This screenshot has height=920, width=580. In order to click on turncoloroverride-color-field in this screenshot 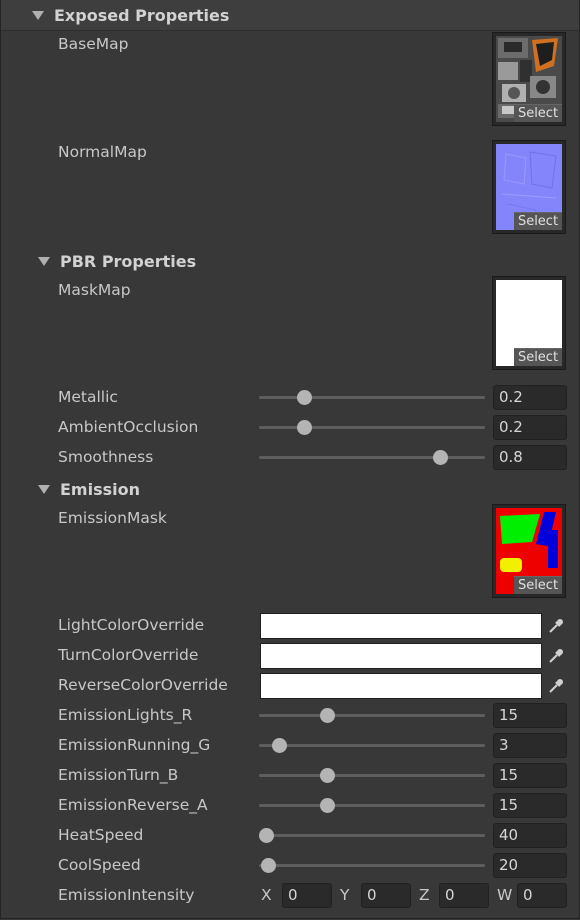, I will do `click(401, 656)`.